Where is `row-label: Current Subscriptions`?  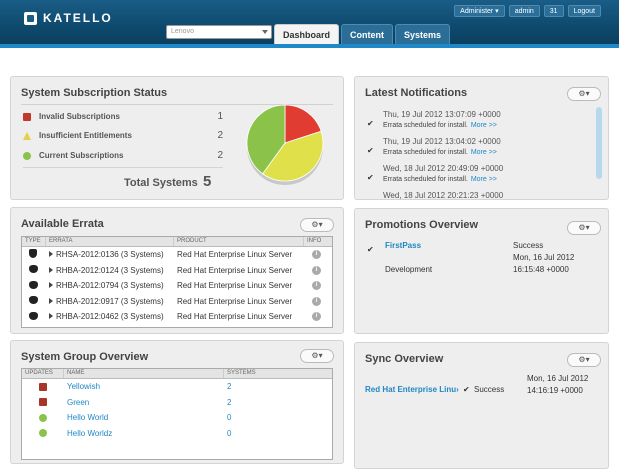
row-label: Current Subscriptions is located at coordinates (81, 155).